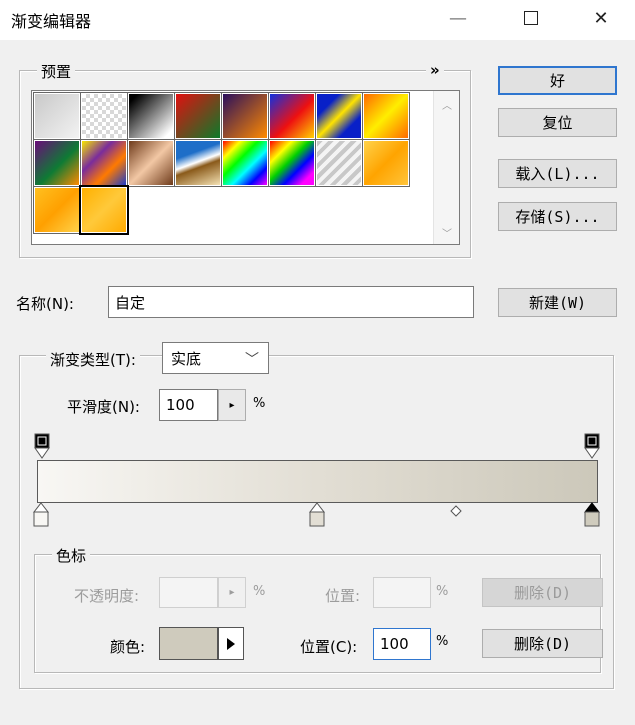 This screenshot has height=725, width=635. I want to click on color-stop-middle, so click(317, 517).